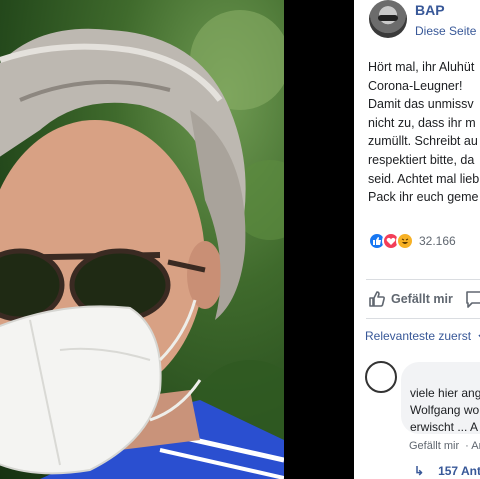  I want to click on post-text-line: Damit das unmissv, so click(421, 104).